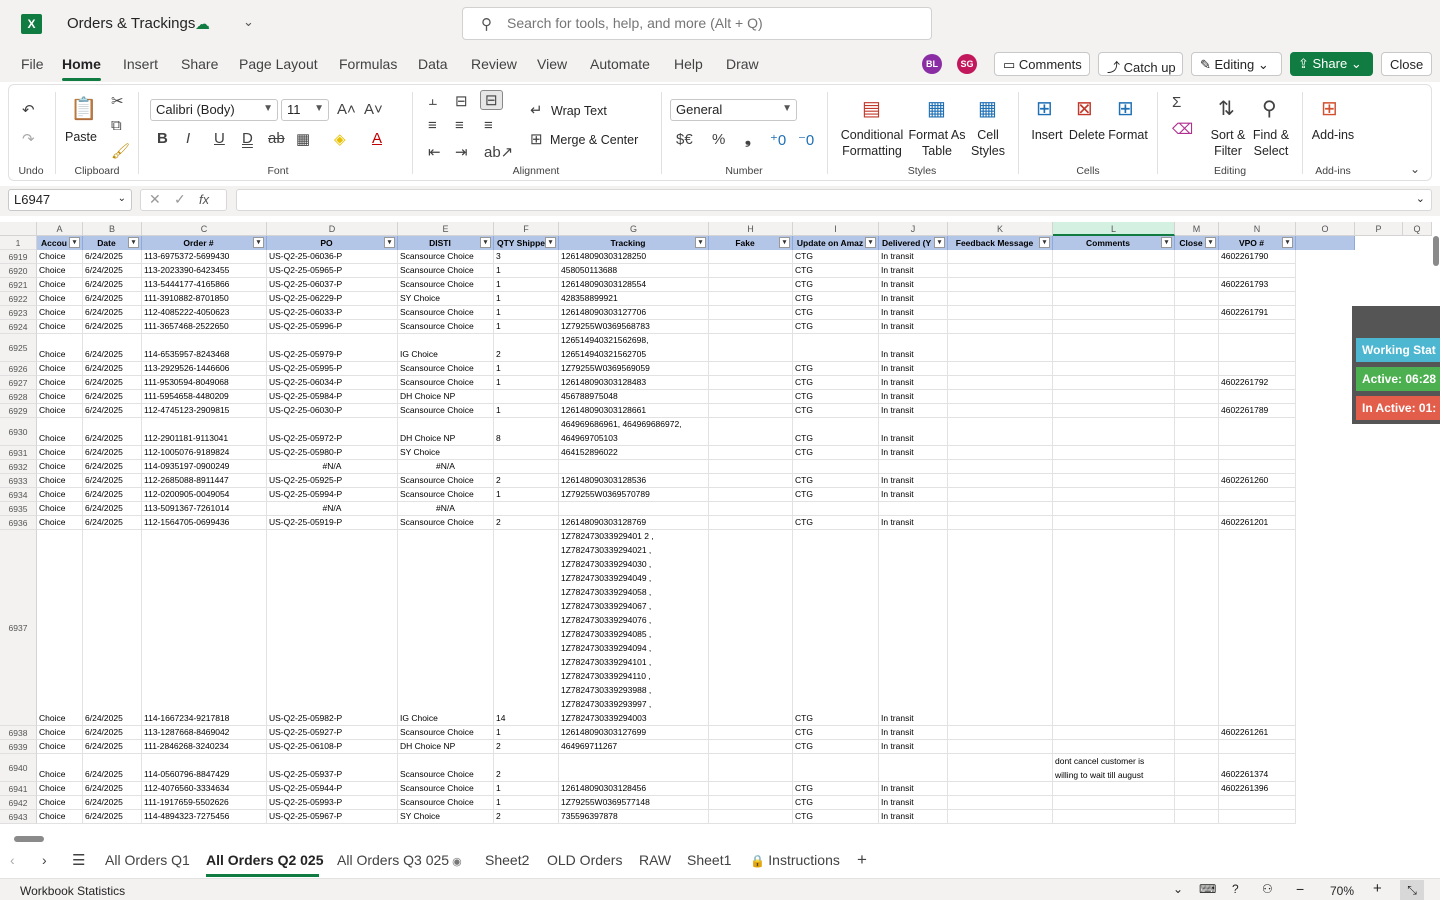 The height and width of the screenshot is (900, 1440). I want to click on table-cell: 113-1287668-8469042, so click(204, 733).